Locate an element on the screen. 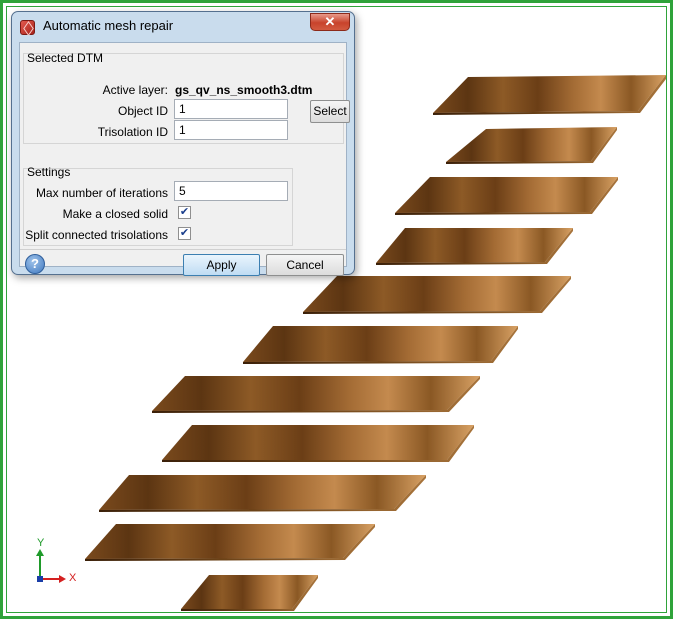 The image size is (673, 619). x-axis-label: X is located at coordinates (73, 578).